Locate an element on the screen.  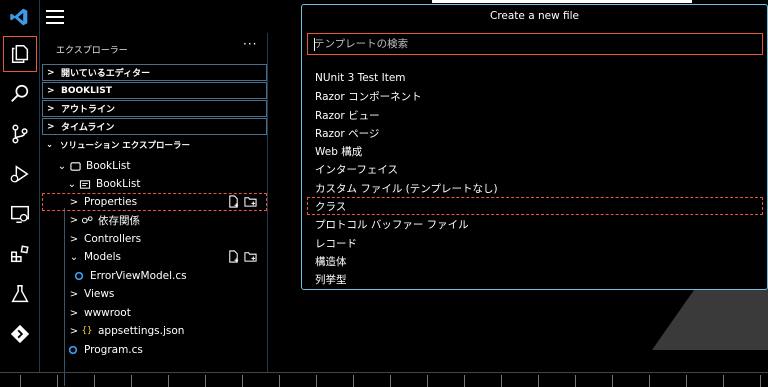
section-label: 開いているエディター is located at coordinates (106, 74).